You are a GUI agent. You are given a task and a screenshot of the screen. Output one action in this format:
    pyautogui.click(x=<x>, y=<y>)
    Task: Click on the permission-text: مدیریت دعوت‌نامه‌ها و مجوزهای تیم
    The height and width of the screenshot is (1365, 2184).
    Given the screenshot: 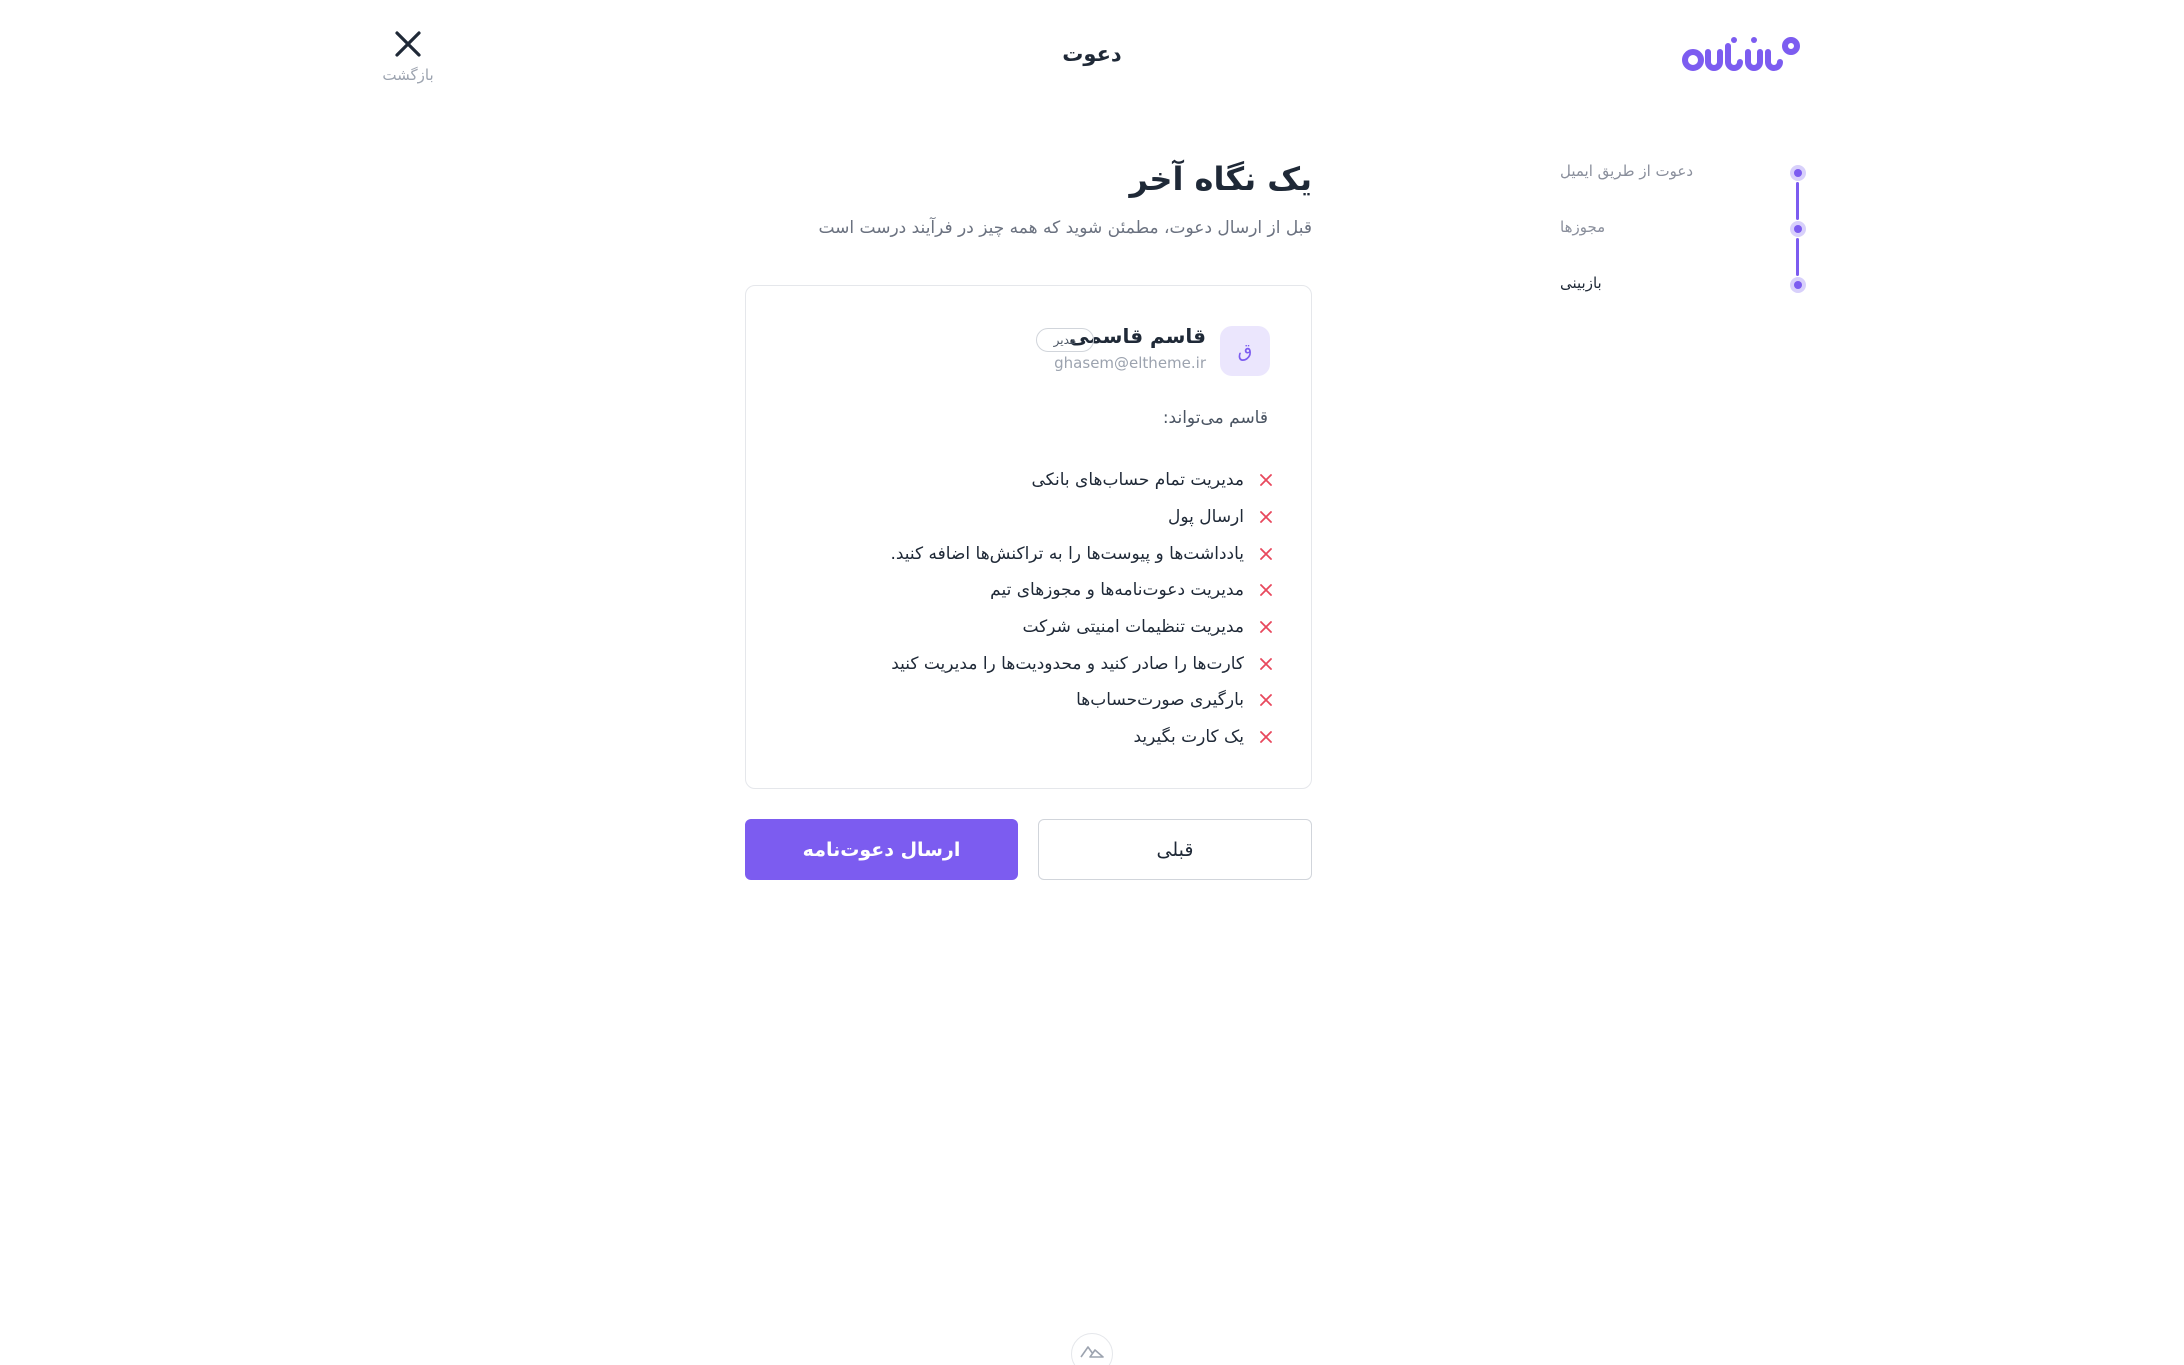 What is the action you would take?
    pyautogui.click(x=1117, y=590)
    